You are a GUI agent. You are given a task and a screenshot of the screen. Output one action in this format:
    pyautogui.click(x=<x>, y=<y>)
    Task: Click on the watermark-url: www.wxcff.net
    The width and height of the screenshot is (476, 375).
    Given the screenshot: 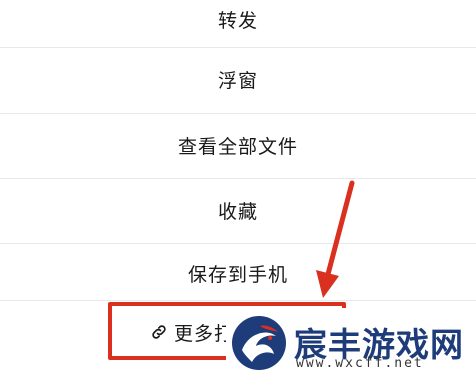 What is the action you would take?
    pyautogui.click(x=360, y=363)
    